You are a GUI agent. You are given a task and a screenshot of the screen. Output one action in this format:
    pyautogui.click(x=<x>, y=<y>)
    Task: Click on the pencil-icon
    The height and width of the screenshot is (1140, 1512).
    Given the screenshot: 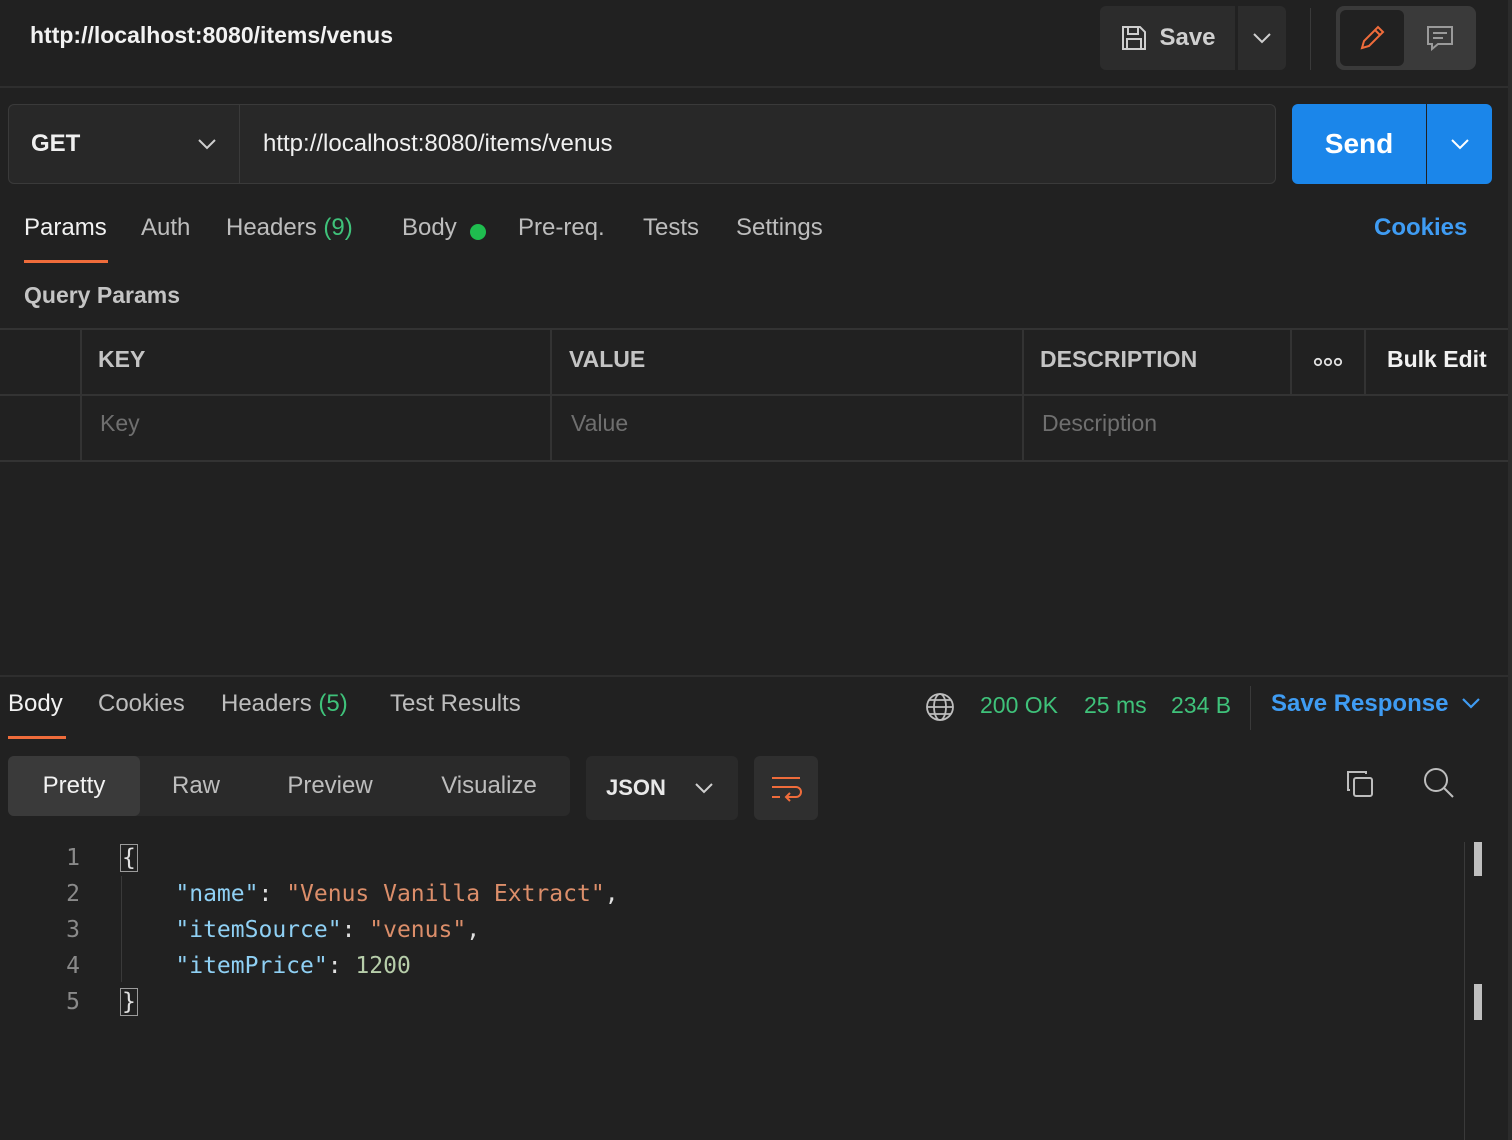 What is the action you would take?
    pyautogui.click(x=1372, y=38)
    